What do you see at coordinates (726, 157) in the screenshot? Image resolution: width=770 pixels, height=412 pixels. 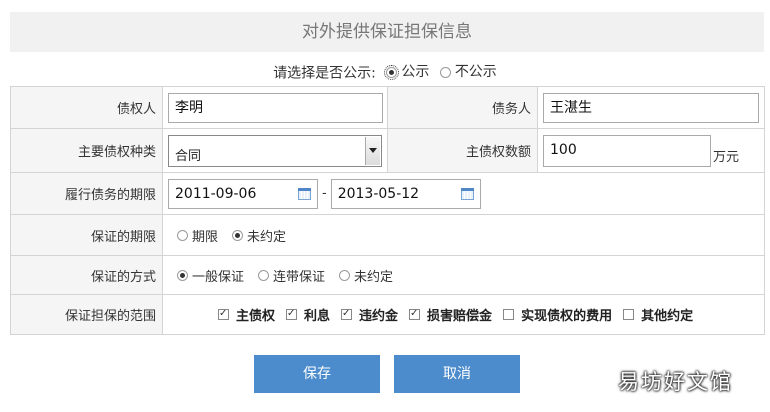 I see `claim-amount-unit: 万元` at bounding box center [726, 157].